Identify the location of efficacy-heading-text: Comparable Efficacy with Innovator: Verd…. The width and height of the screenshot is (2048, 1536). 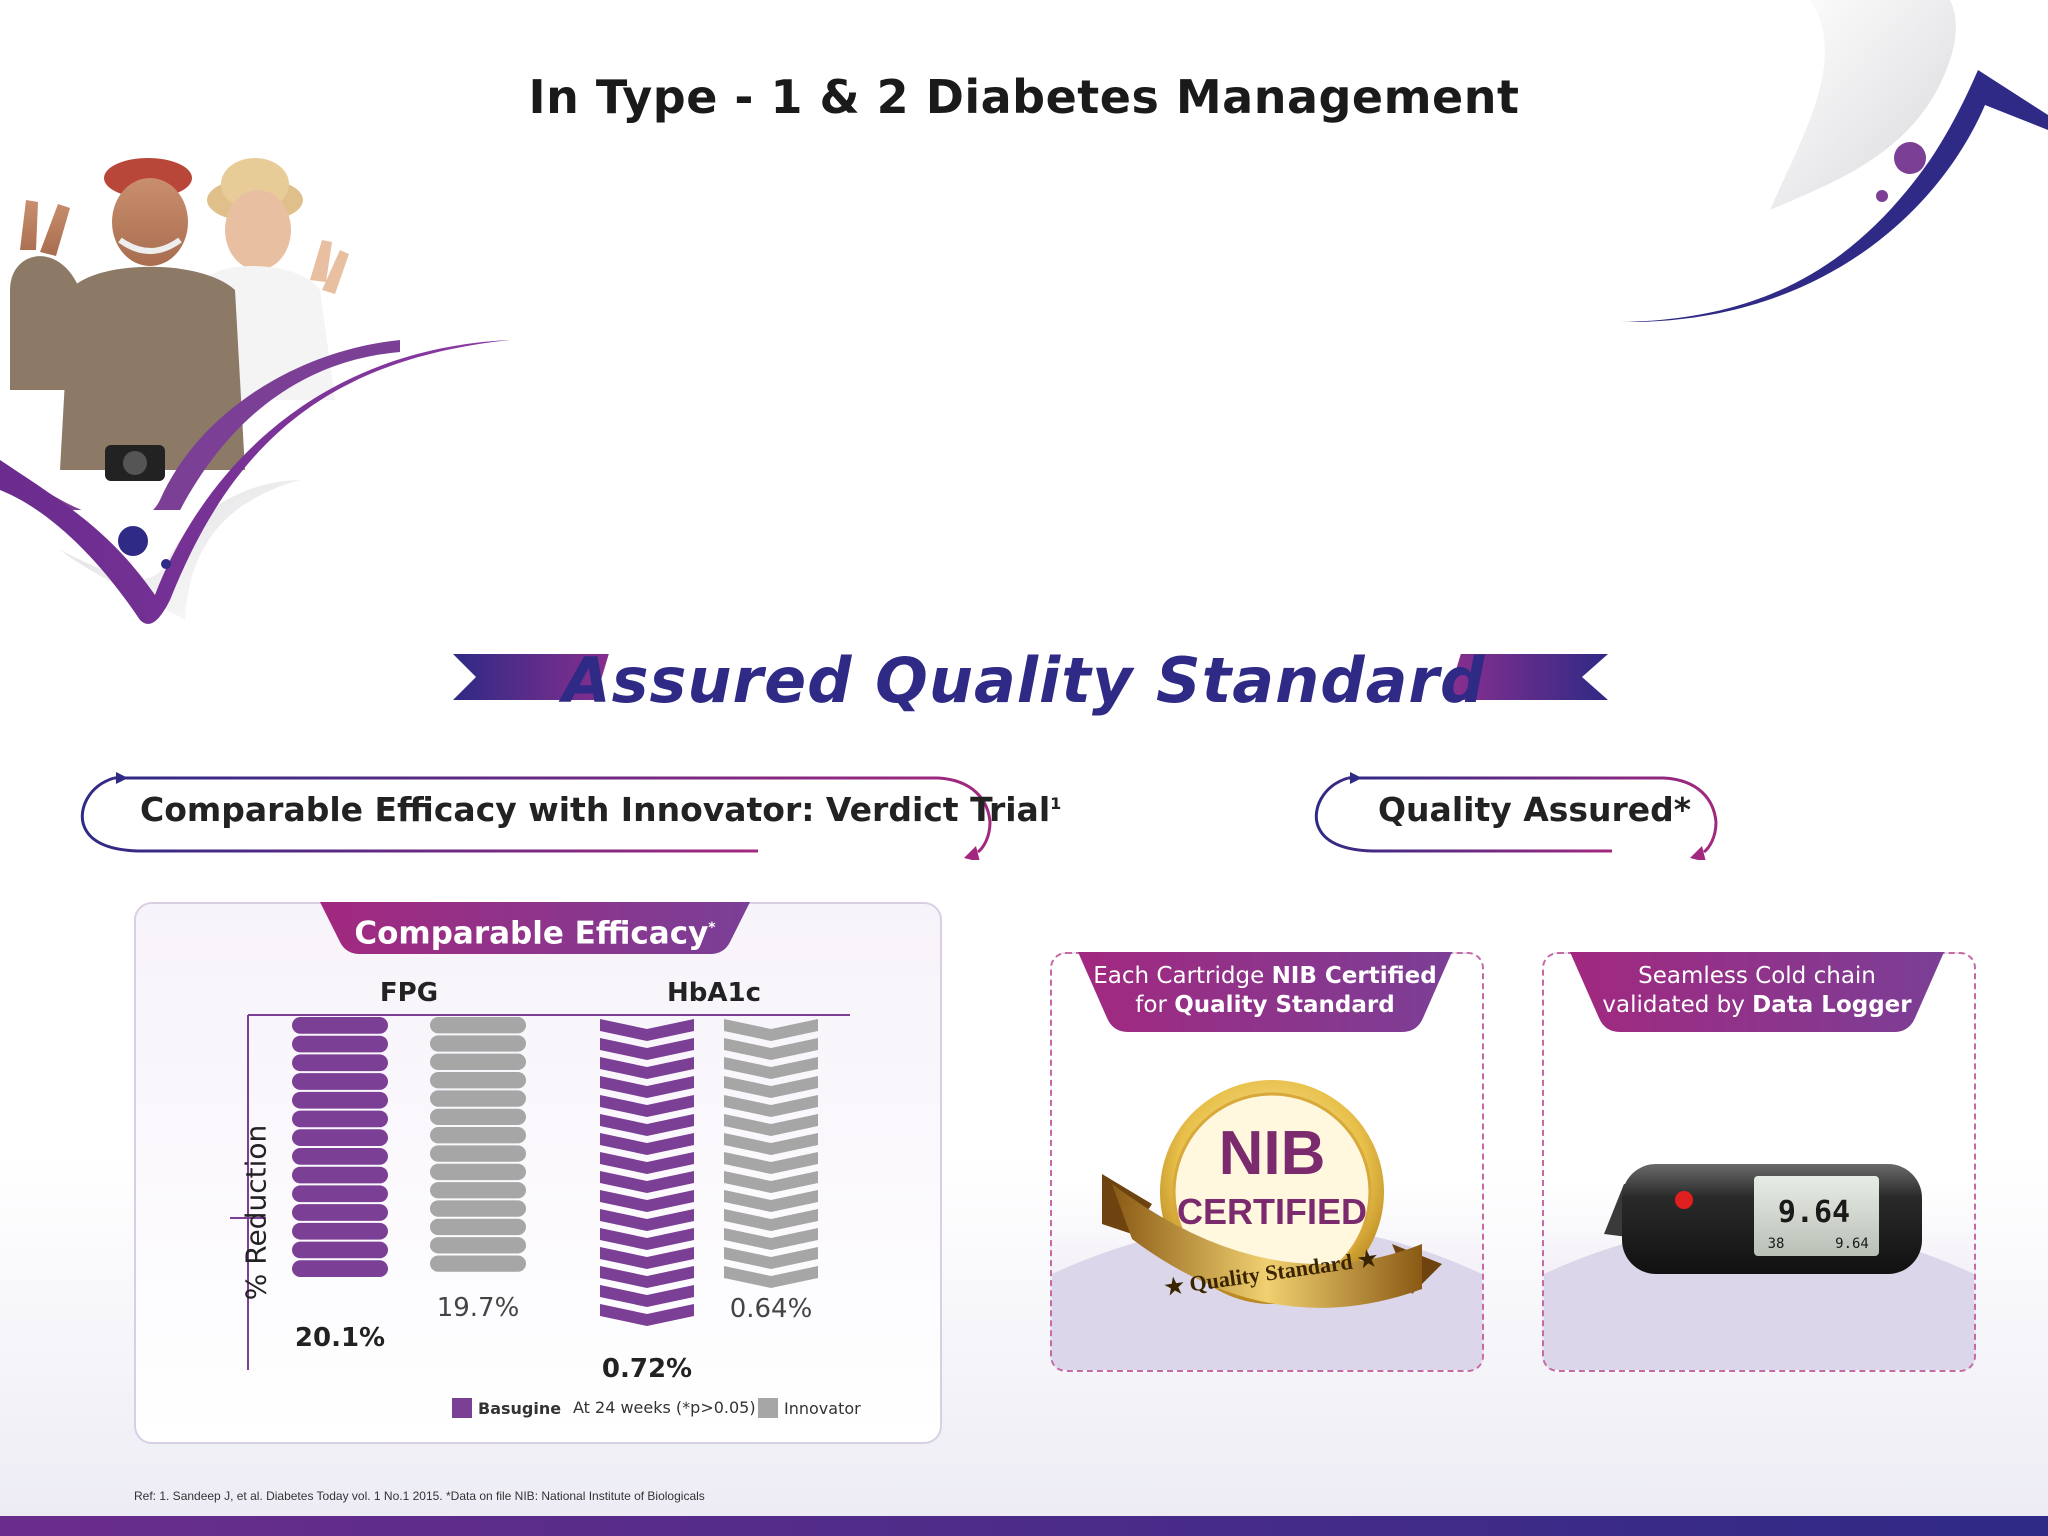
(595, 809).